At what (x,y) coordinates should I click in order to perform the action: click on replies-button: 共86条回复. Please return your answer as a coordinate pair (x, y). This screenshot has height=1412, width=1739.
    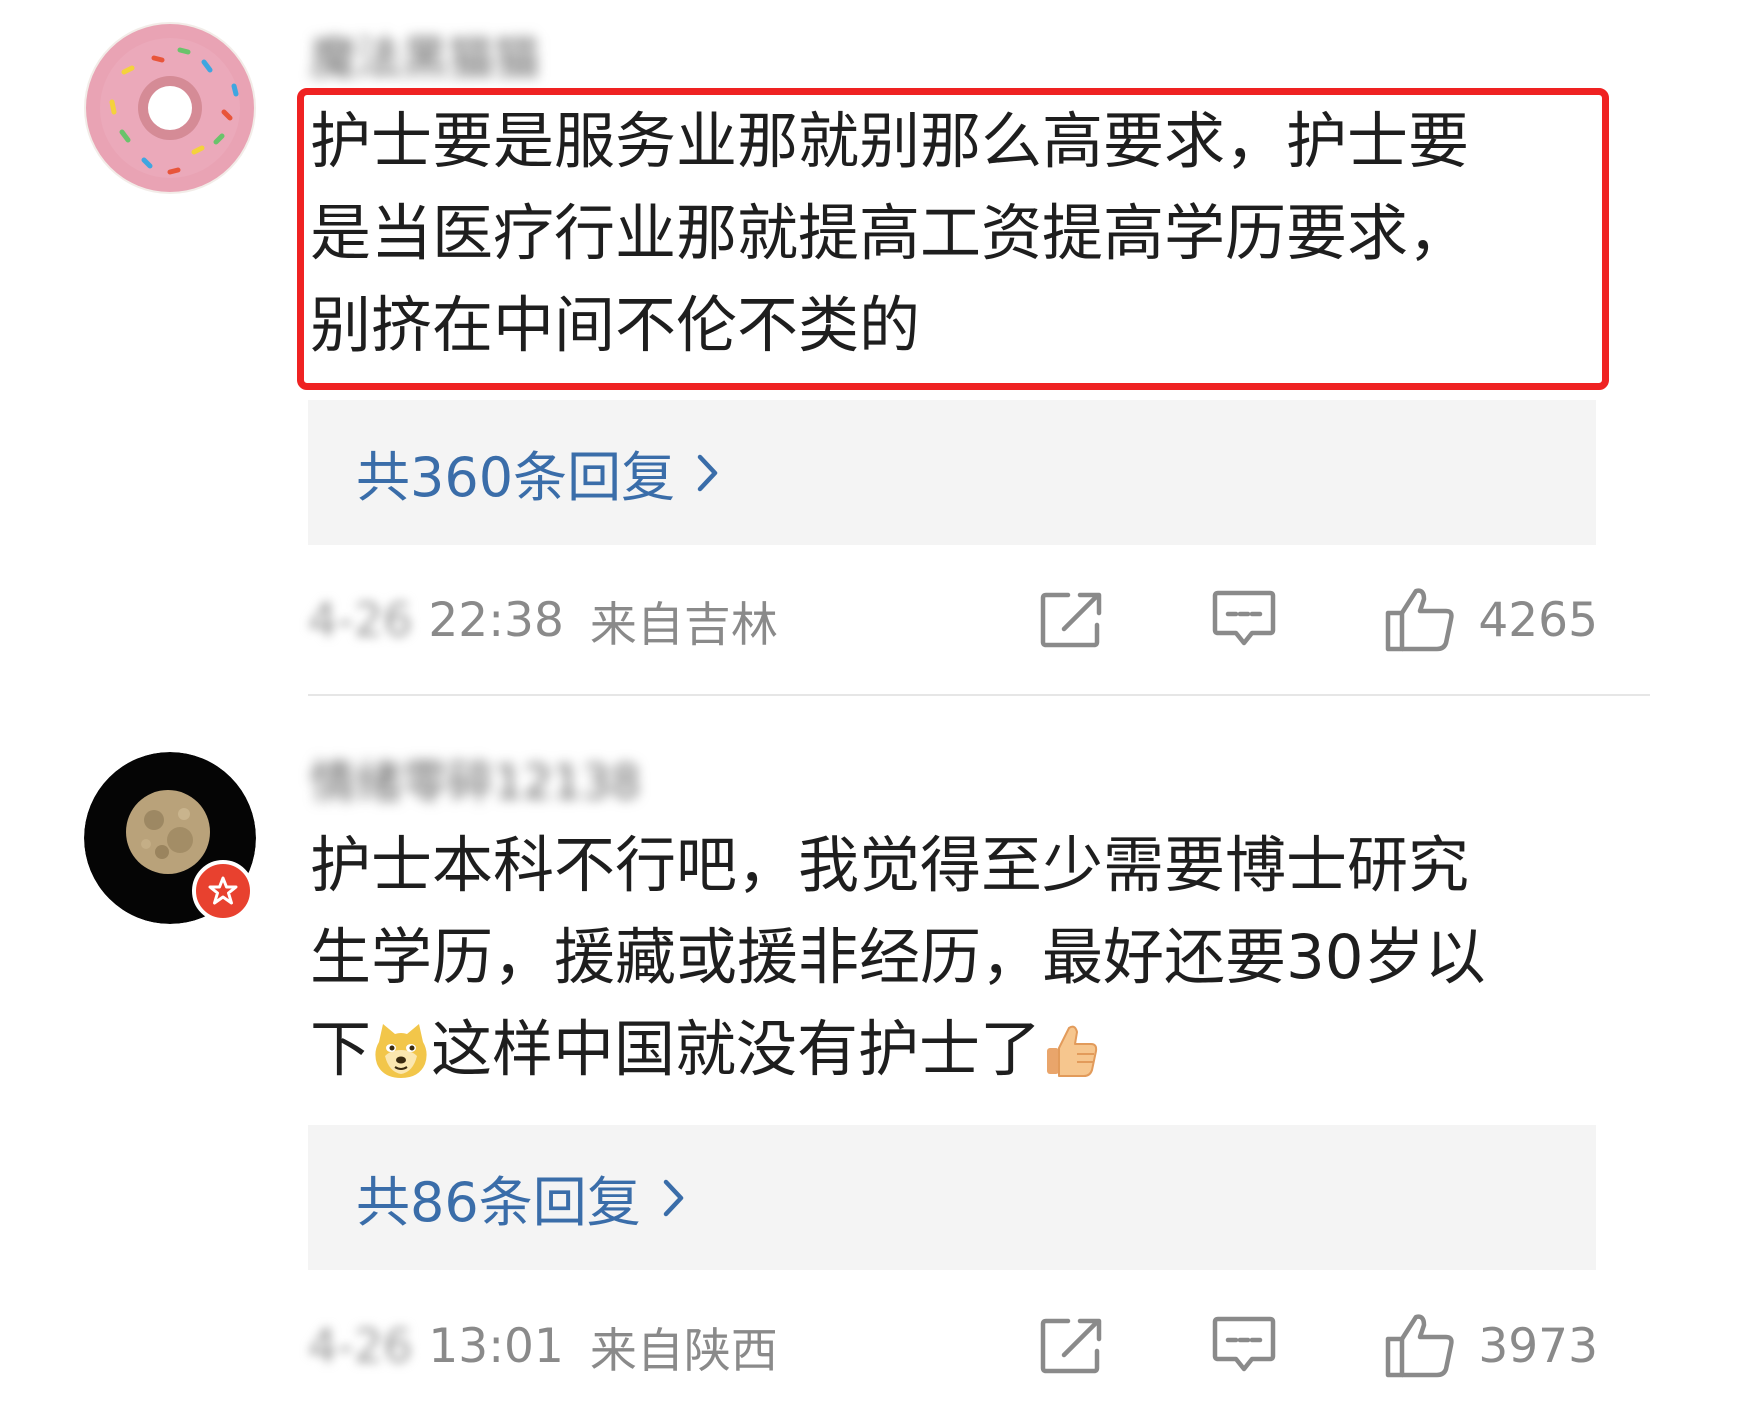
    Looking at the image, I should click on (952, 1197).